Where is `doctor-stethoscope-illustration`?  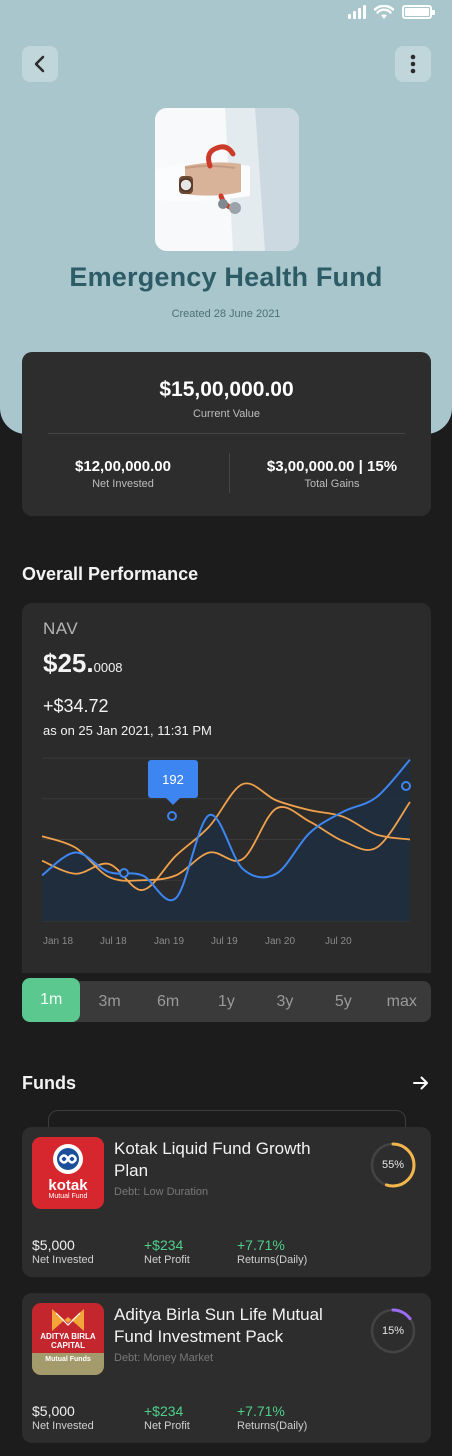 doctor-stethoscope-illustration is located at coordinates (227, 179).